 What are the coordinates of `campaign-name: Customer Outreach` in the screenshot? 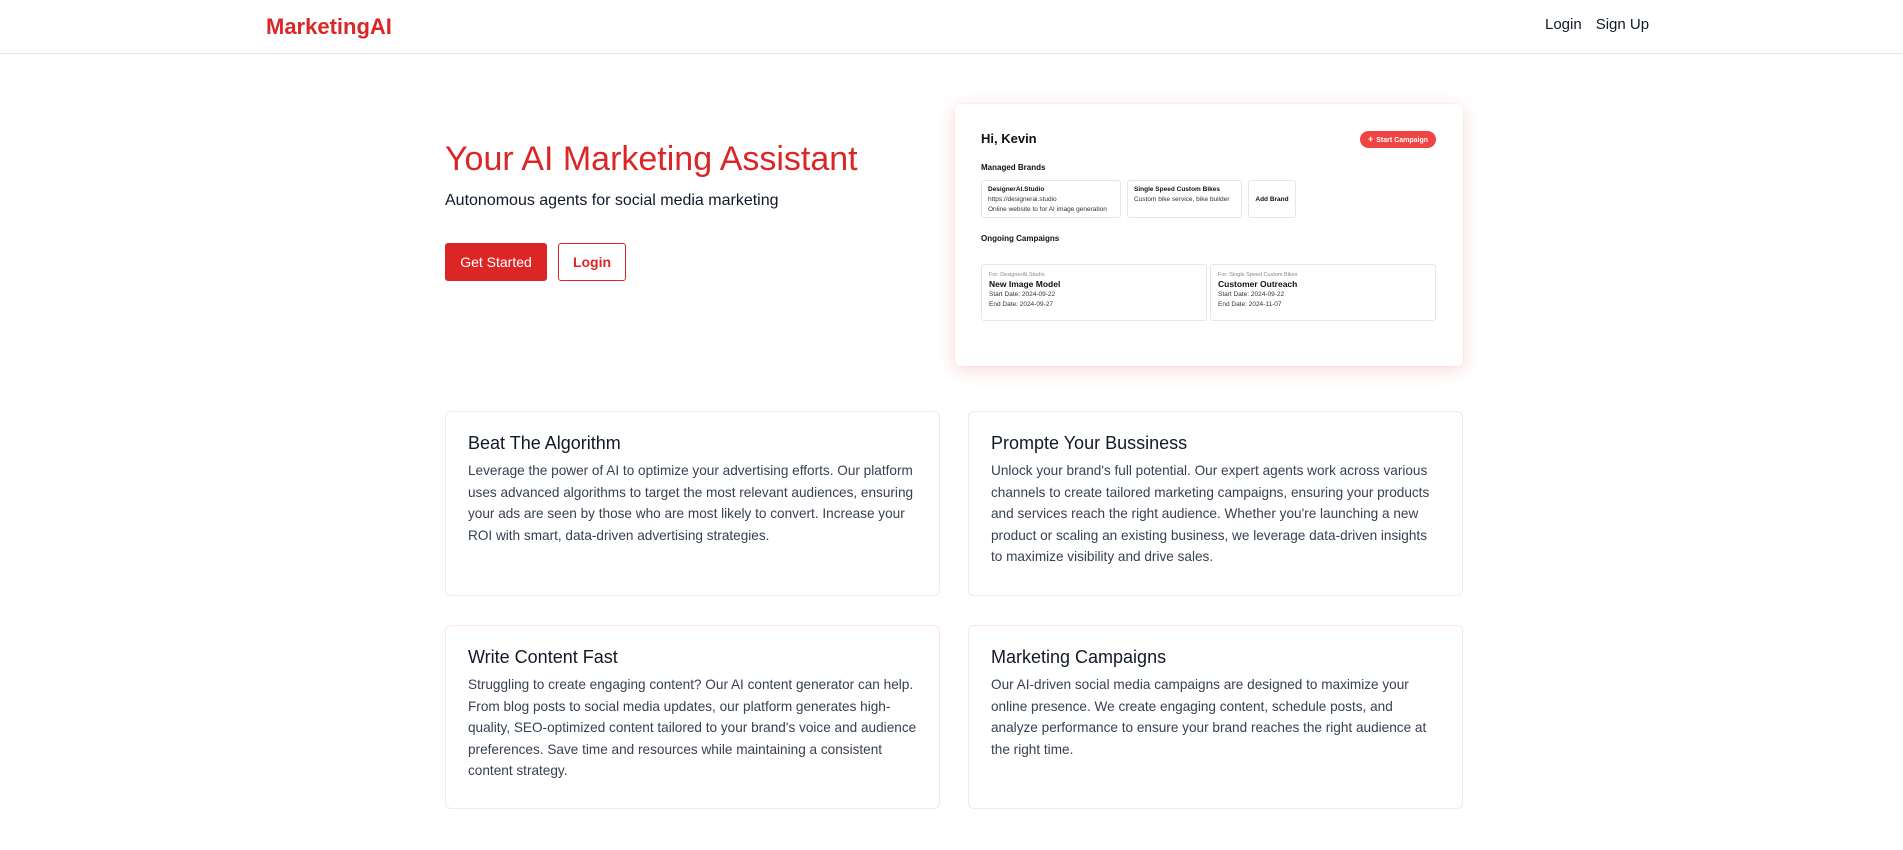 It's located at (1258, 284).